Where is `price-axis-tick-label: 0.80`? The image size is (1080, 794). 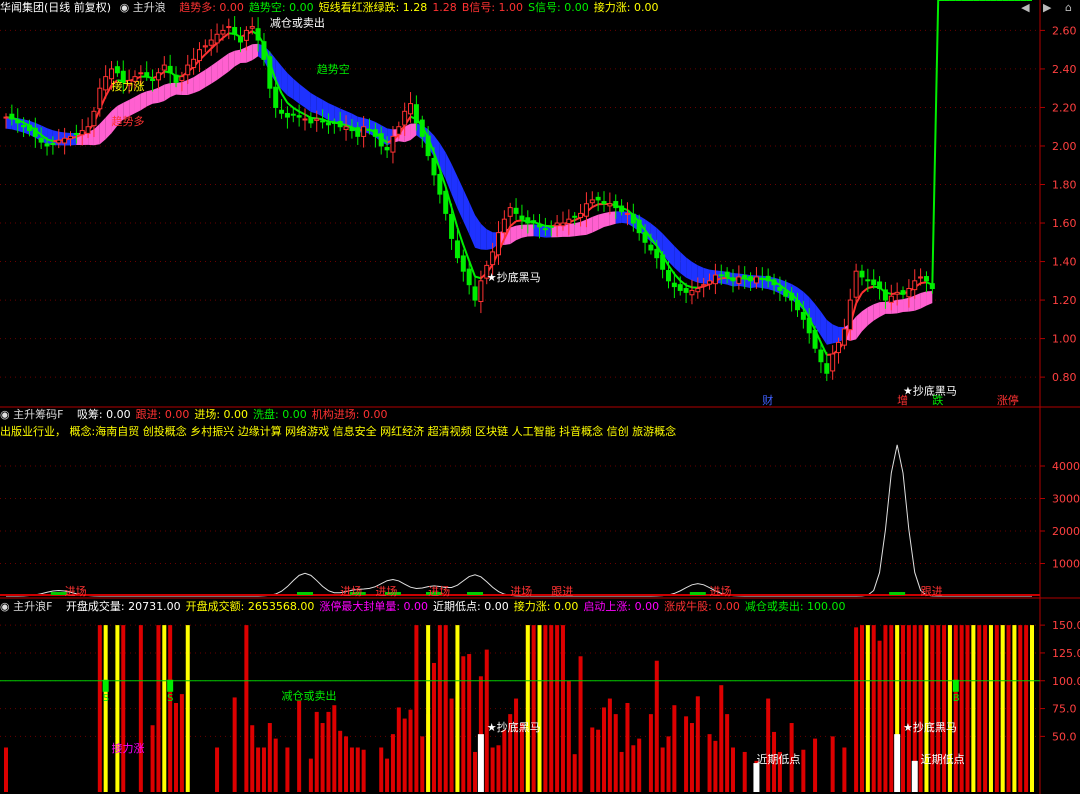
price-axis-tick-label: 0.80 is located at coordinates (1064, 377).